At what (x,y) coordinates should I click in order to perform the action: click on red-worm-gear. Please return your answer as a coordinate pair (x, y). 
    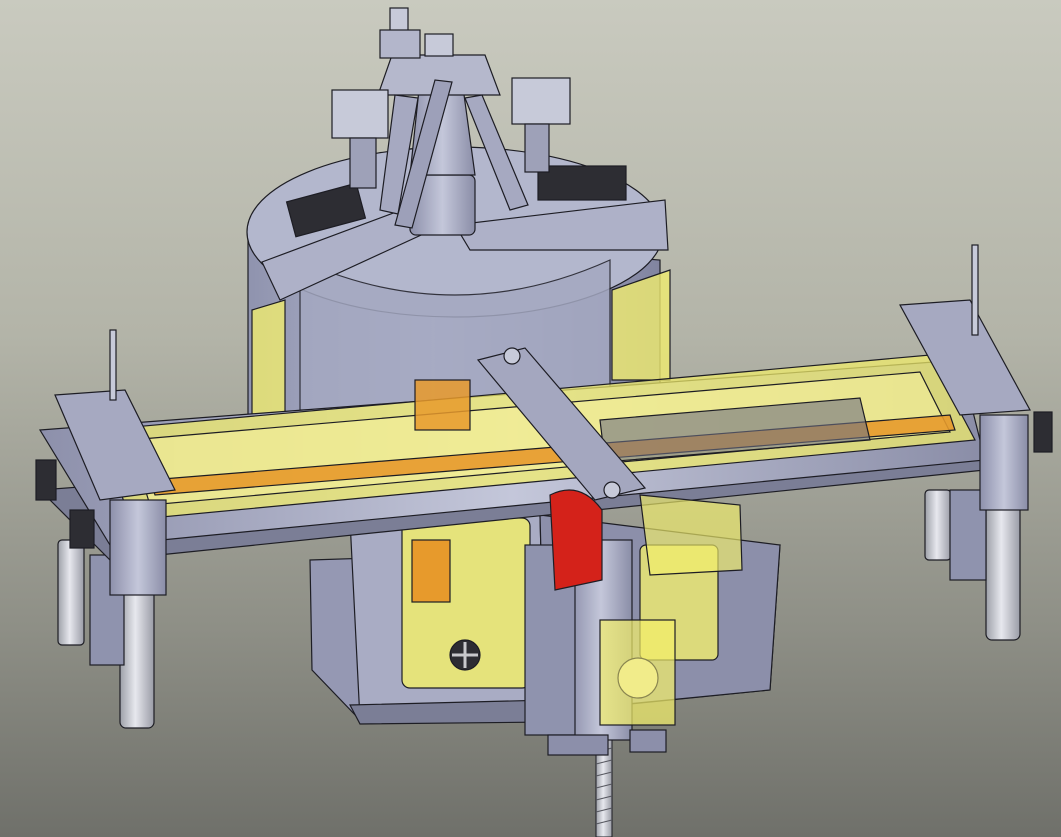
    Looking at the image, I should click on (576, 540).